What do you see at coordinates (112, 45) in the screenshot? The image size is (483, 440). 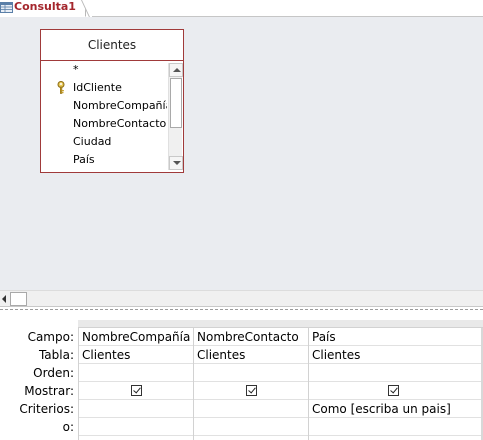 I see `field-list-title: Clientes` at bounding box center [112, 45].